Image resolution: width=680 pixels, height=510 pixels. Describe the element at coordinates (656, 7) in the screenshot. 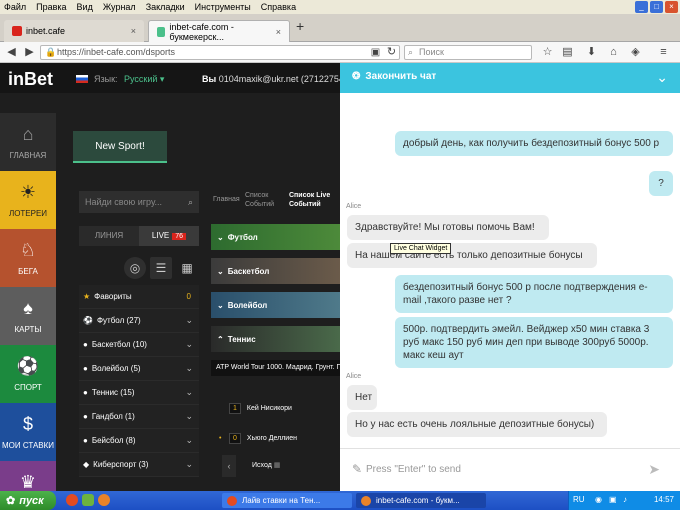

I see `maximize-button: □` at that location.